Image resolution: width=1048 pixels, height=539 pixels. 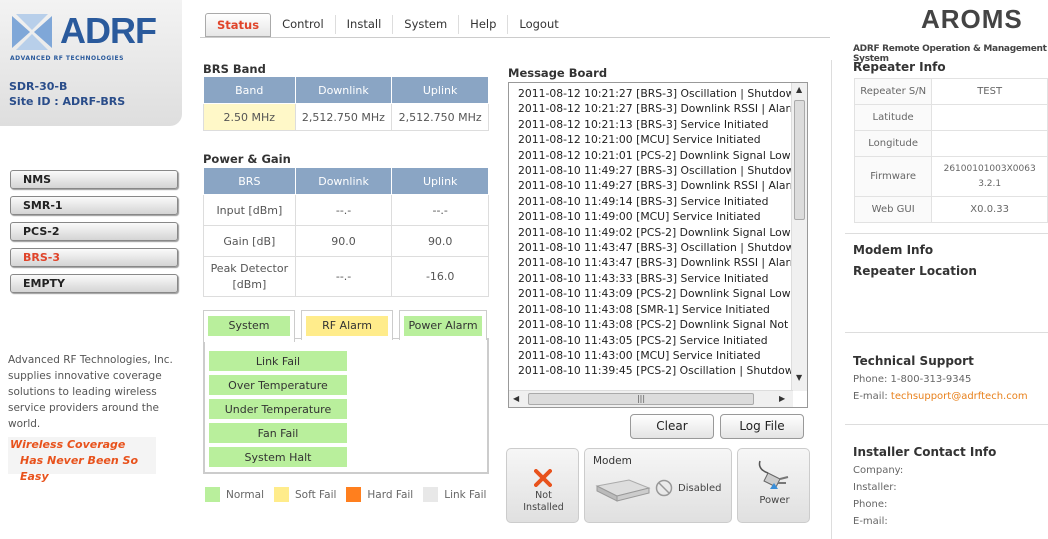 What do you see at coordinates (799, 377) in the screenshot?
I see `scroll-down-icon: ▼` at bounding box center [799, 377].